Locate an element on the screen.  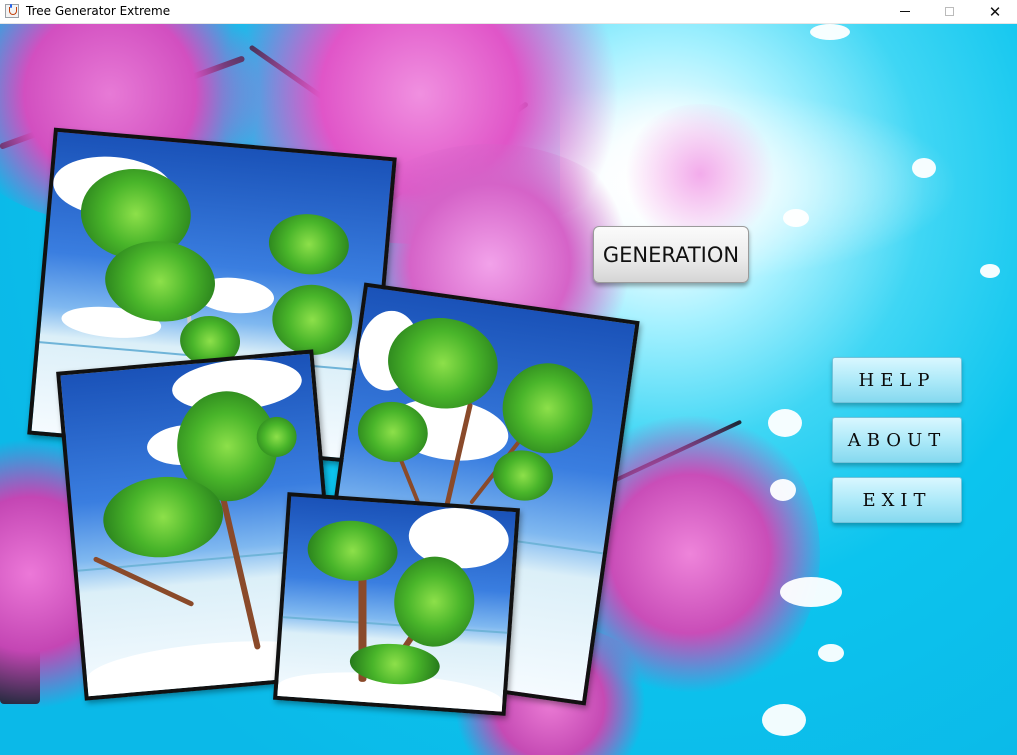
about-button: ABOUT is located at coordinates (897, 440).